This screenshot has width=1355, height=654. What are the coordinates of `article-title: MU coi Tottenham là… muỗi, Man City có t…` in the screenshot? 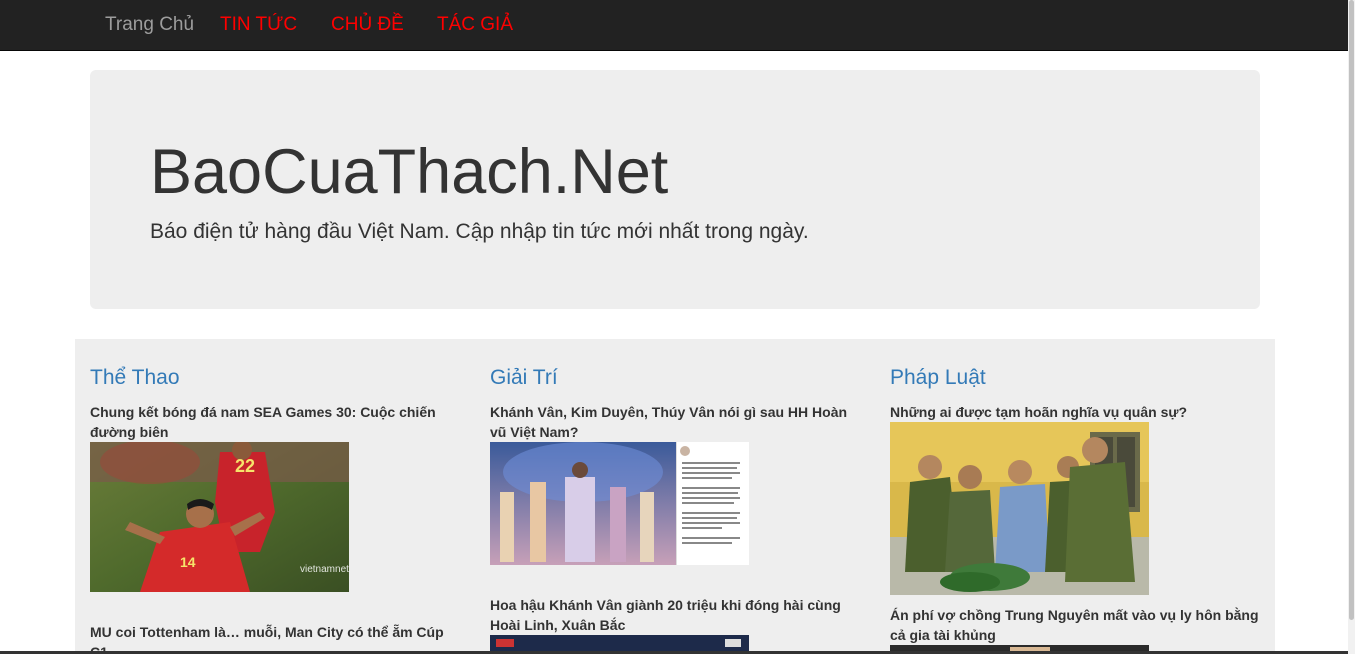 It's located at (275, 638).